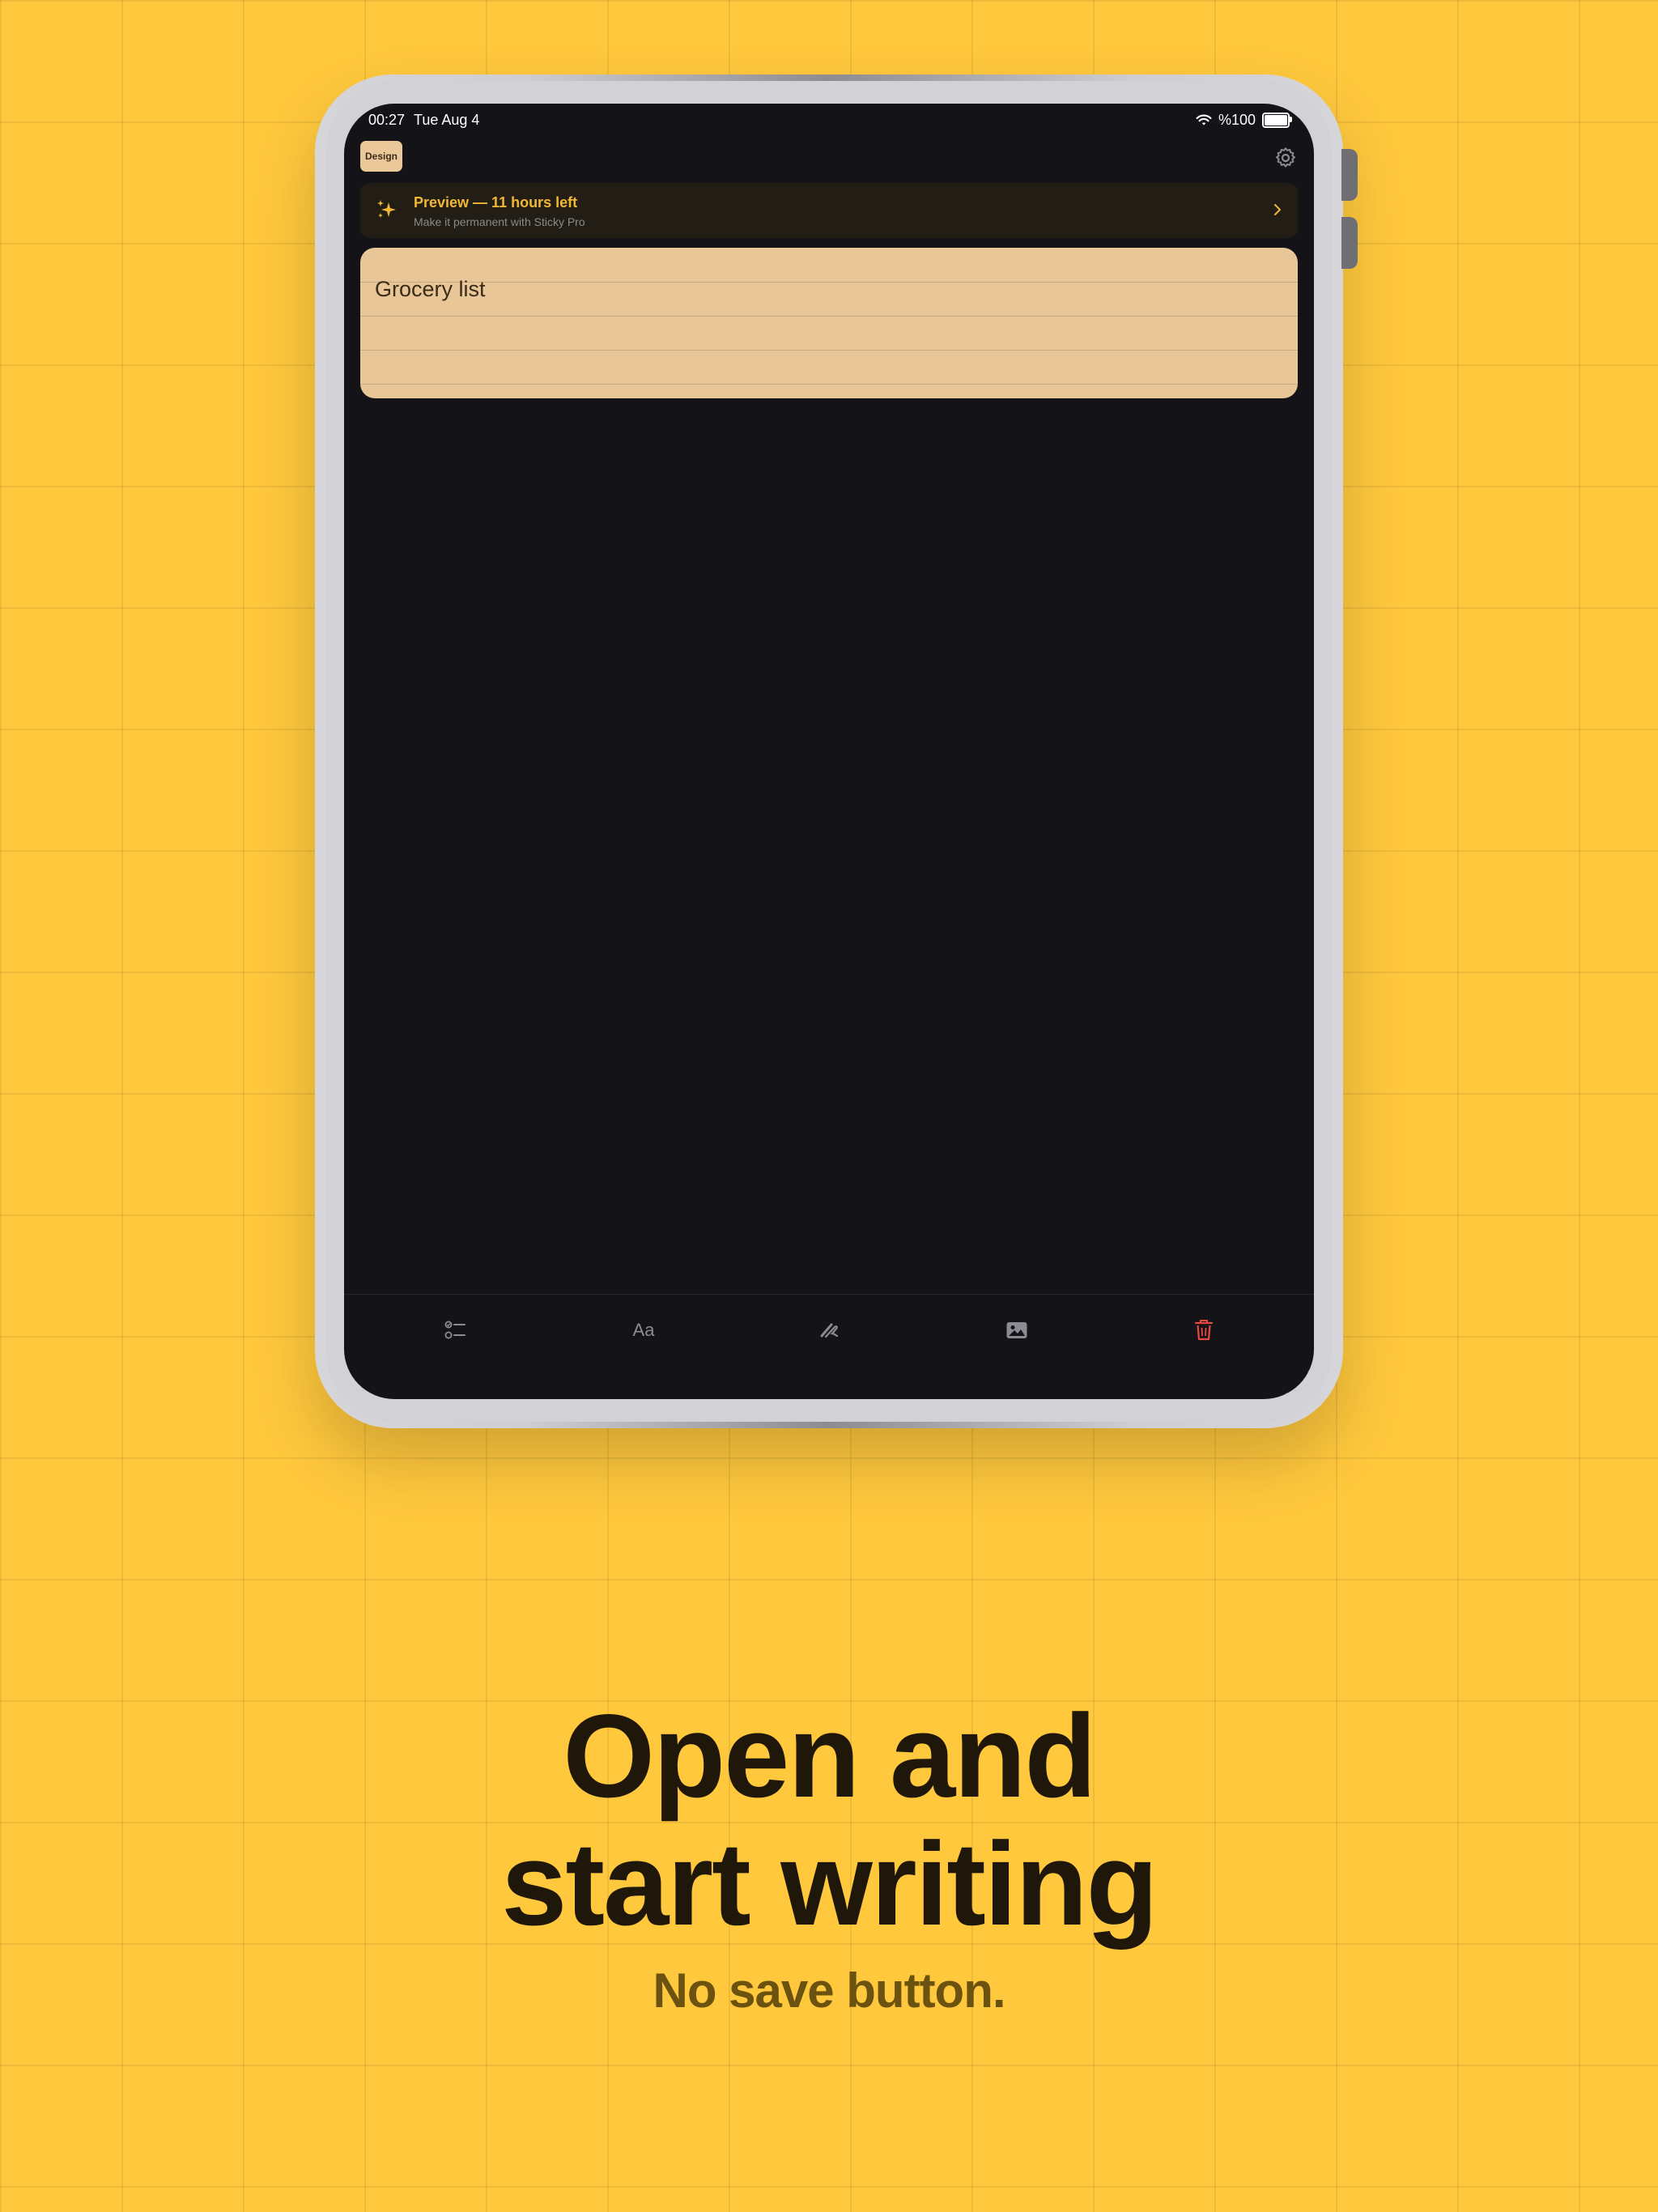 The height and width of the screenshot is (2212, 1658). Describe the element at coordinates (447, 120) in the screenshot. I see `status-date: Tue Aug 4` at that location.